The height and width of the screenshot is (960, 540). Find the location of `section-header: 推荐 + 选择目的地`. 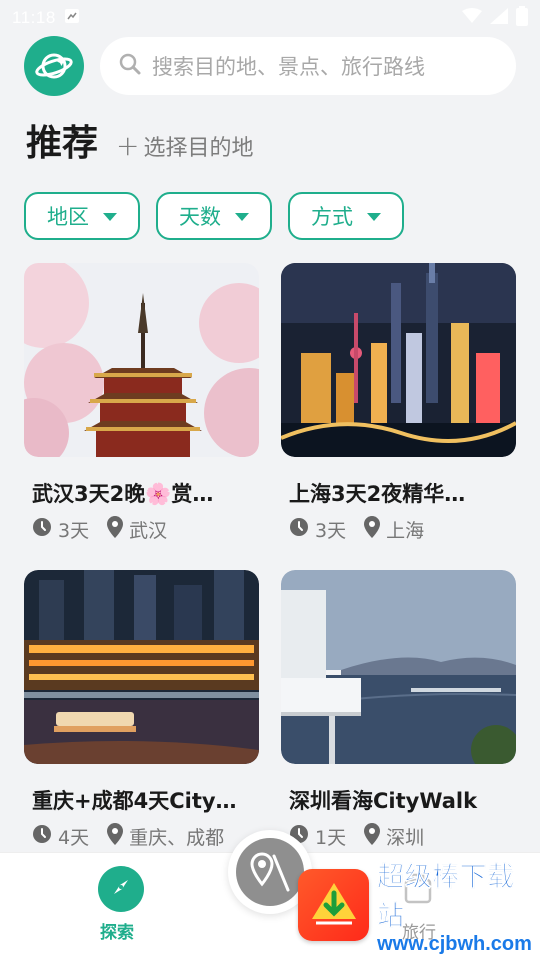

section-header: 推荐 + 选择目的地 is located at coordinates (140, 144).